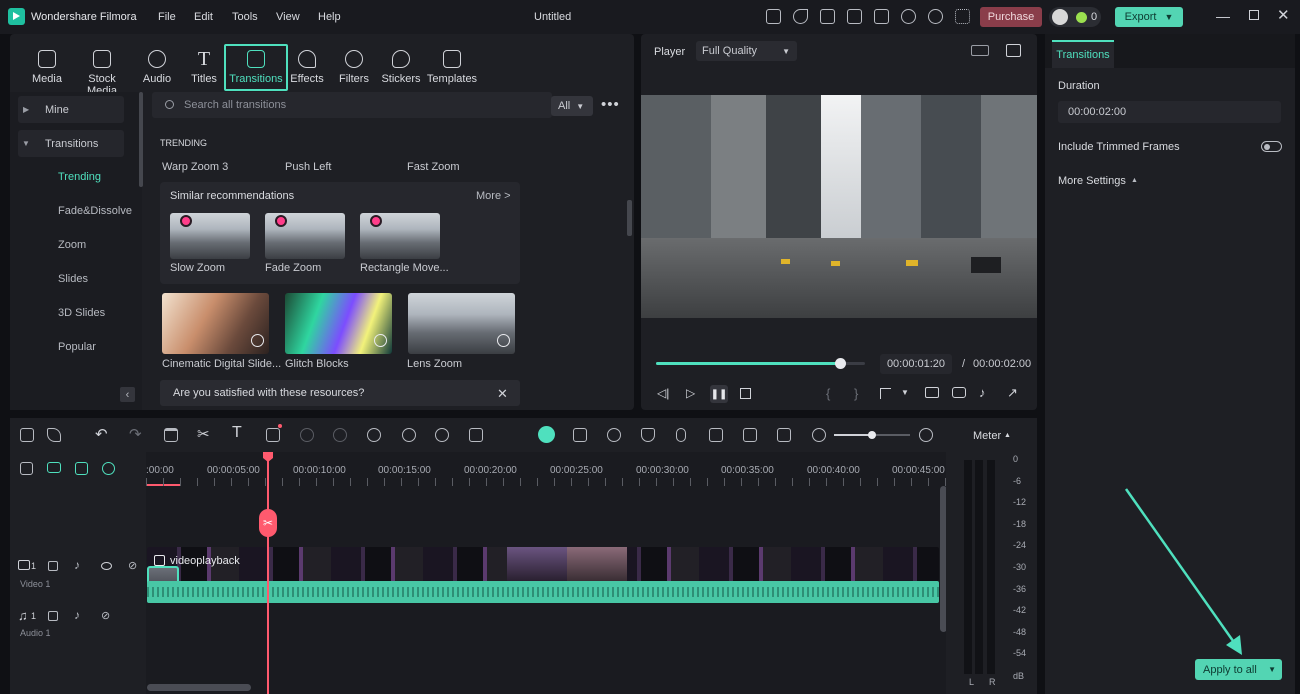  What do you see at coordinates (856, 393) in the screenshot?
I see `mark-out-icon: }` at bounding box center [856, 393].